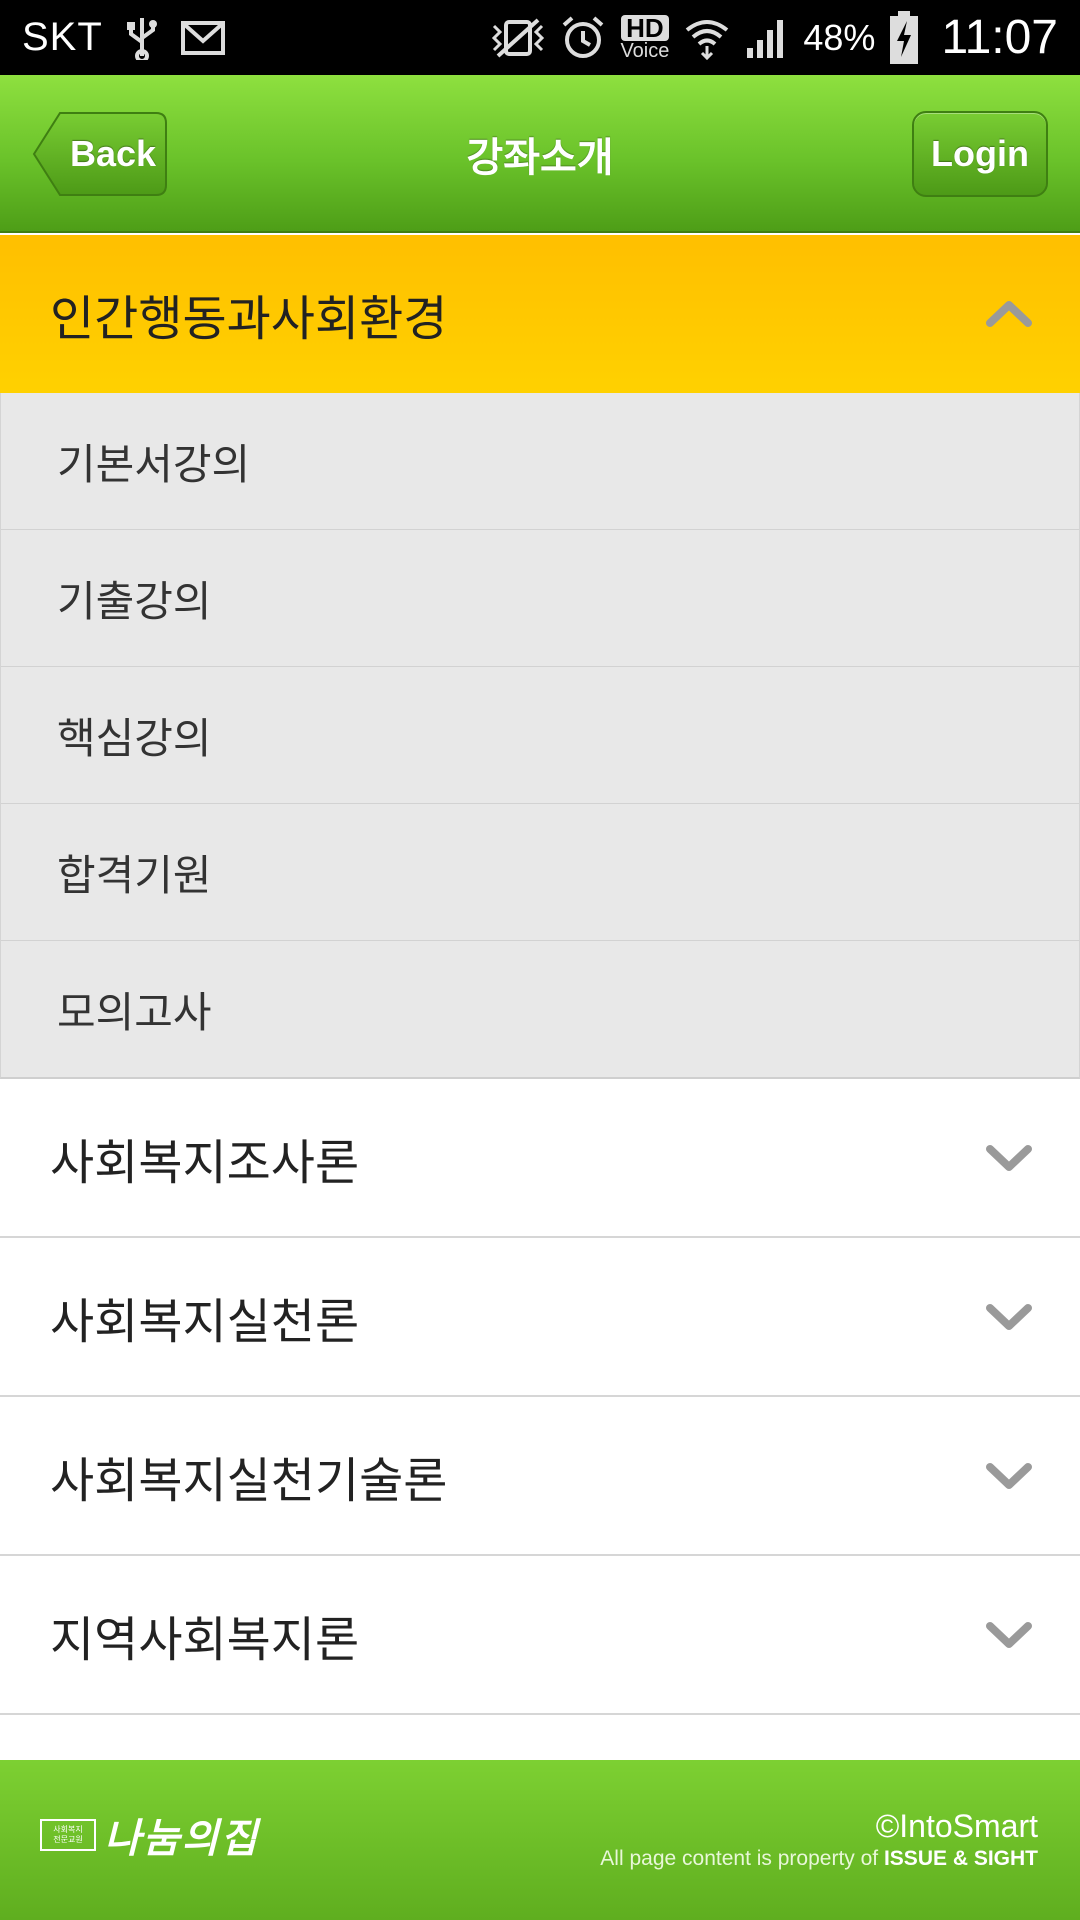  I want to click on property-prefix: All page content is property of, so click(742, 1858).